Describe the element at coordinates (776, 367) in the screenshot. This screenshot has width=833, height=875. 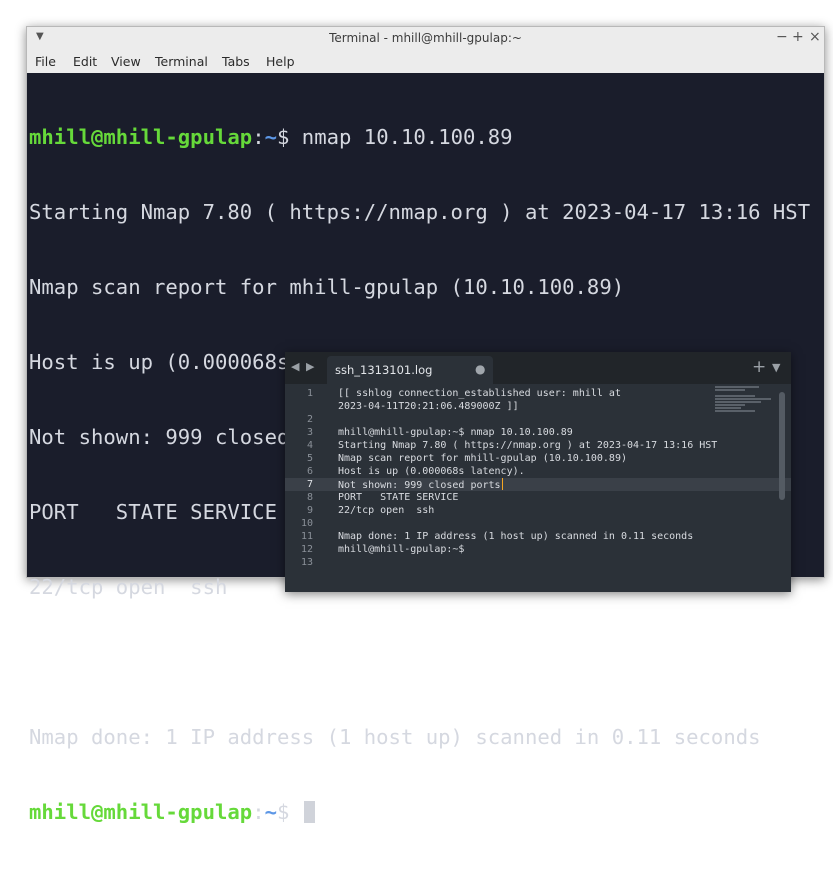
I see `tab-list-dropdown-icon: ▼` at that location.